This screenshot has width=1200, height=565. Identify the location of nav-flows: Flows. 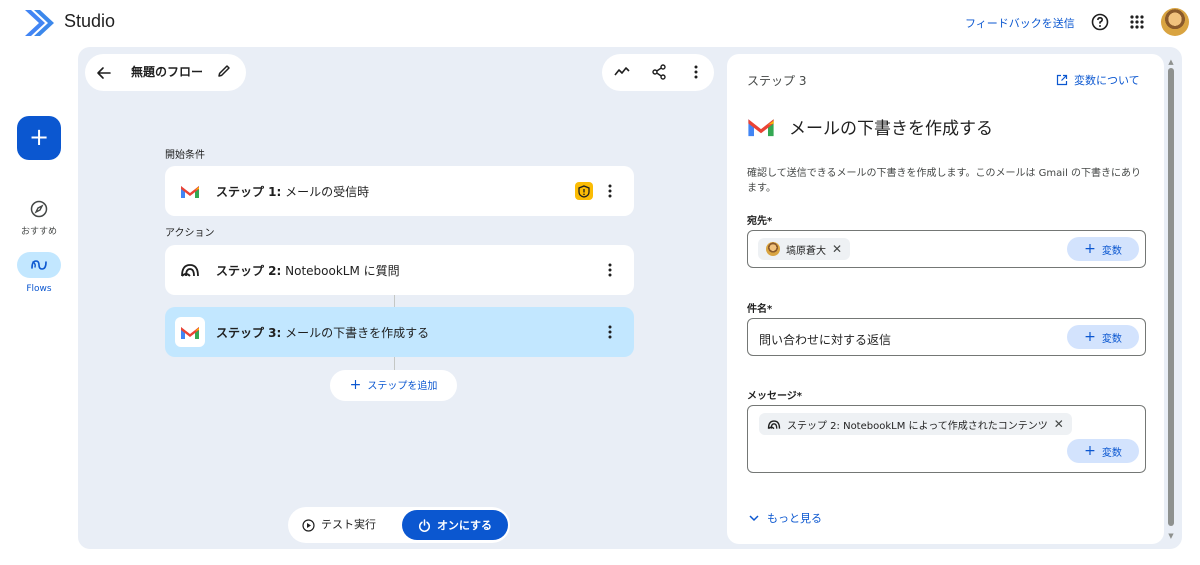
(39, 273).